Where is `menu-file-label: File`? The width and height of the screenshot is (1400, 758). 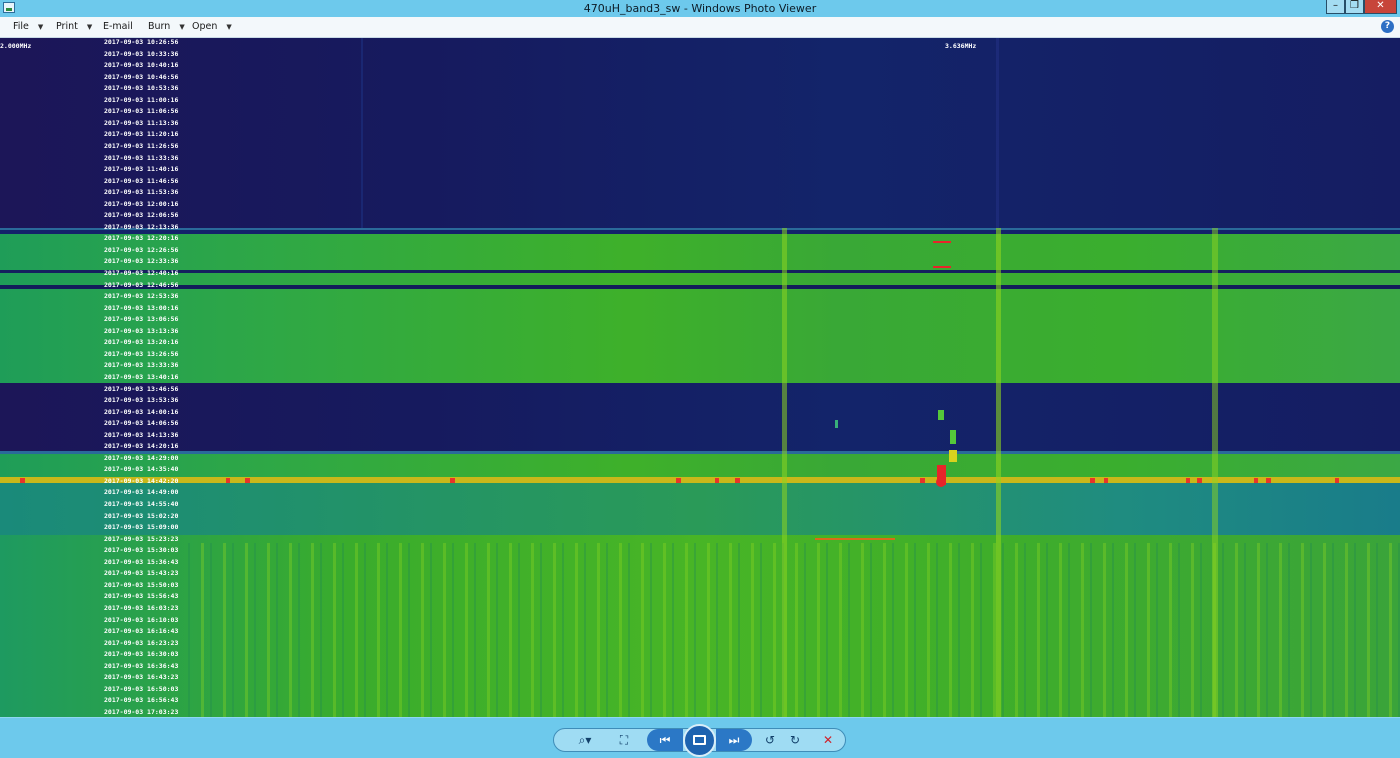 menu-file-label: File is located at coordinates (21, 26).